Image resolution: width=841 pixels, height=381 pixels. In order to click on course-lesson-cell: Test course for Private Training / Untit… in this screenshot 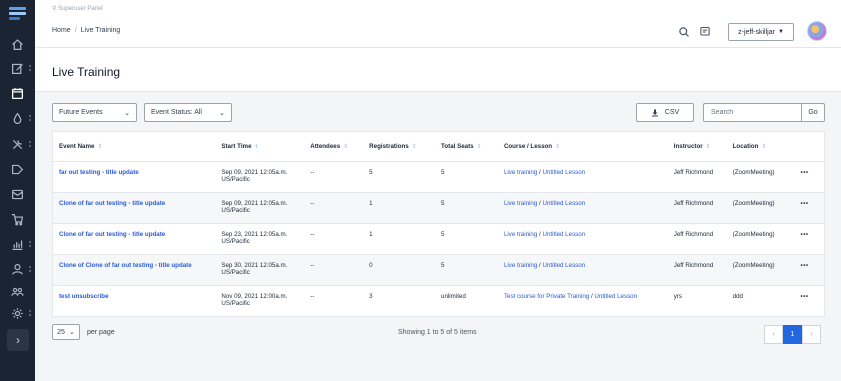, I will do `click(582, 301)`.